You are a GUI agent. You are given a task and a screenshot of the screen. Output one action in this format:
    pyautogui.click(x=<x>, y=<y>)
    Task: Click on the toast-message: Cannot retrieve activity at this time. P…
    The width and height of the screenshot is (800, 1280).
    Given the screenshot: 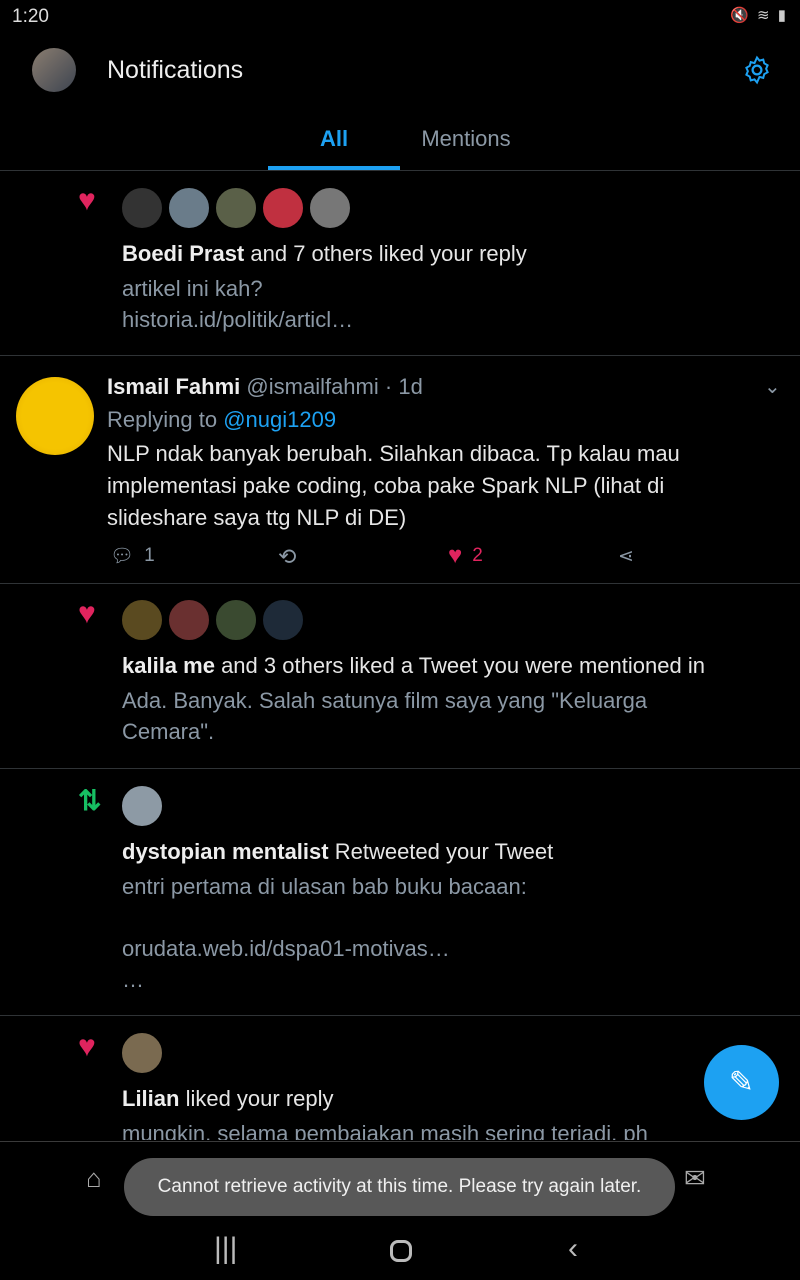 What is the action you would take?
    pyautogui.click(x=399, y=1187)
    